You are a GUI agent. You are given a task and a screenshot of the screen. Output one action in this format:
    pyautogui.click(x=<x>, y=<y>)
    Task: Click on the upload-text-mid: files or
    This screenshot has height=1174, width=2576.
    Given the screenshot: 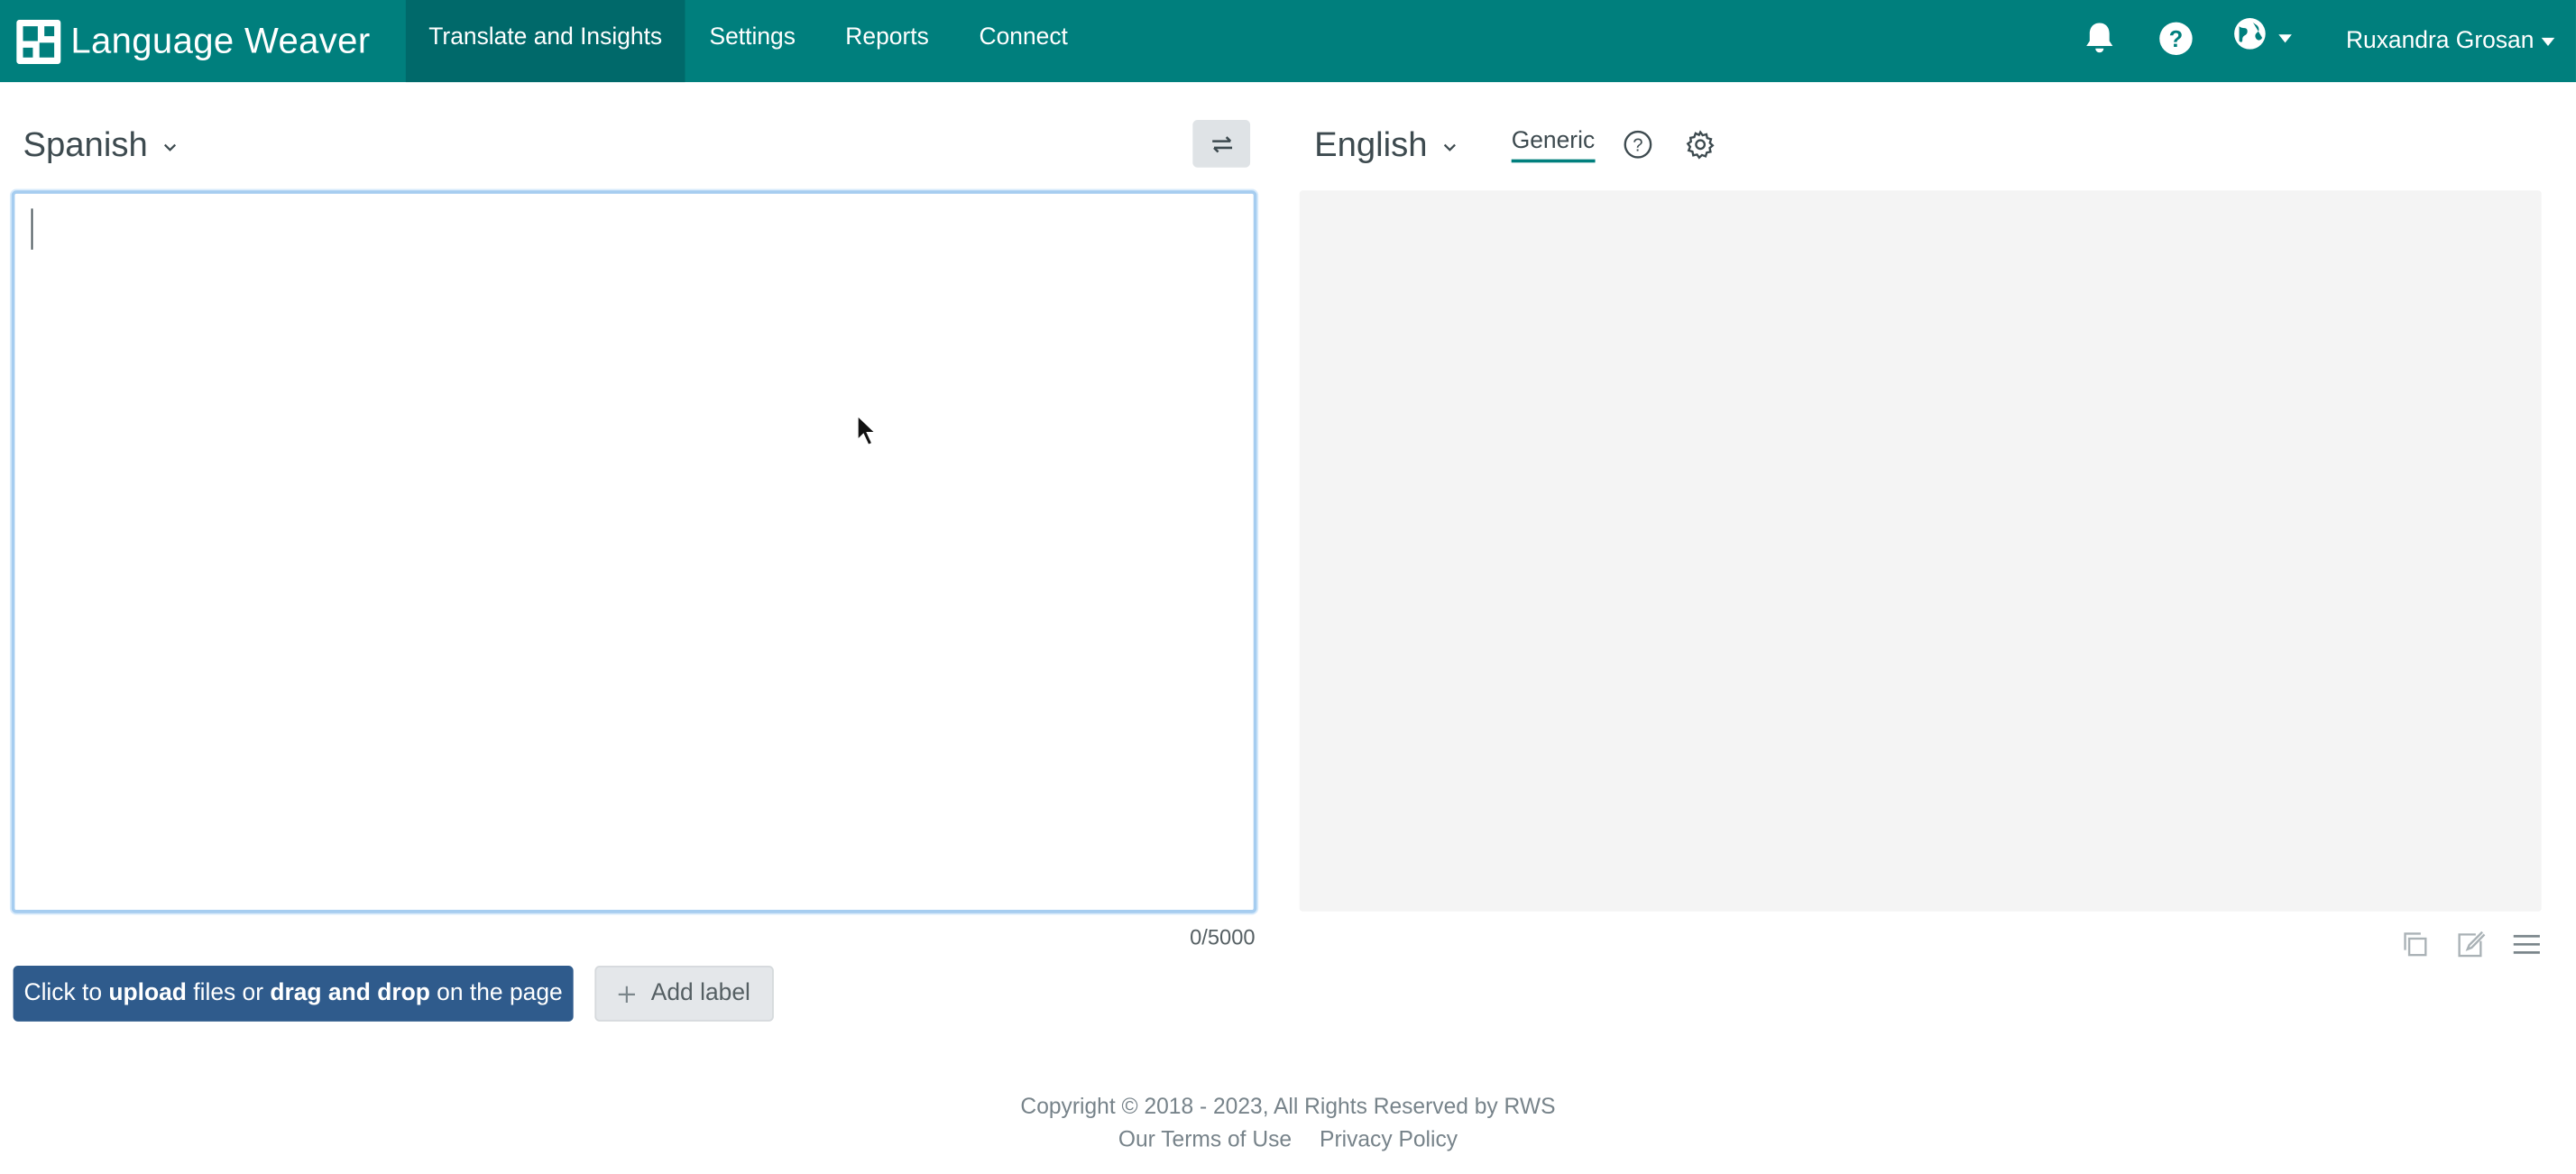 What is the action you would take?
    pyautogui.click(x=228, y=993)
    